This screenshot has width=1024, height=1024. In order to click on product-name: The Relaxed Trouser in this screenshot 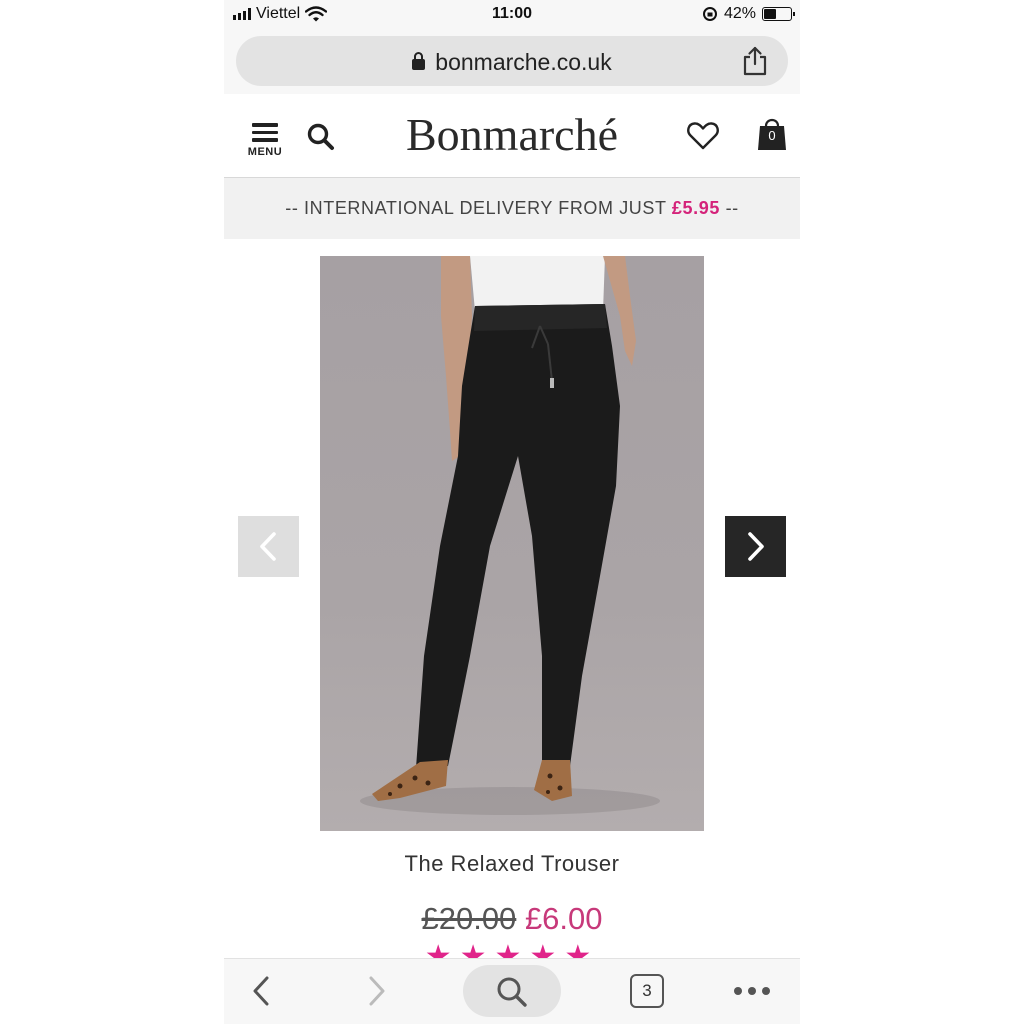, I will do `click(512, 864)`.